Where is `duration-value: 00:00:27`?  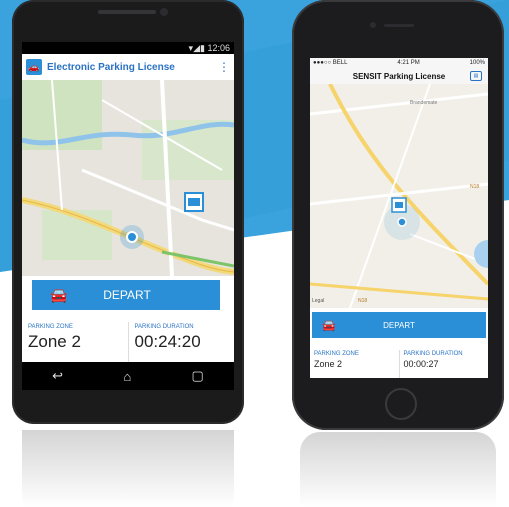
duration-value: 00:00:27 is located at coordinates (421, 364).